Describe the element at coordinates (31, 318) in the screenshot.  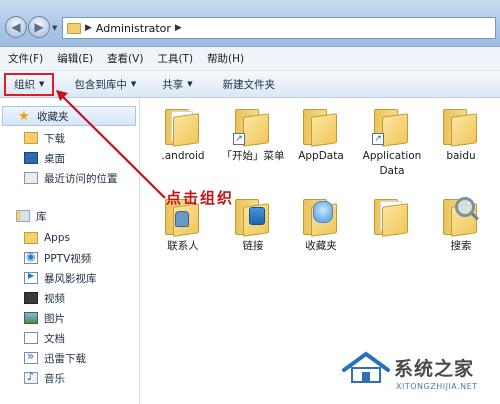
I see `pictures-icon` at that location.